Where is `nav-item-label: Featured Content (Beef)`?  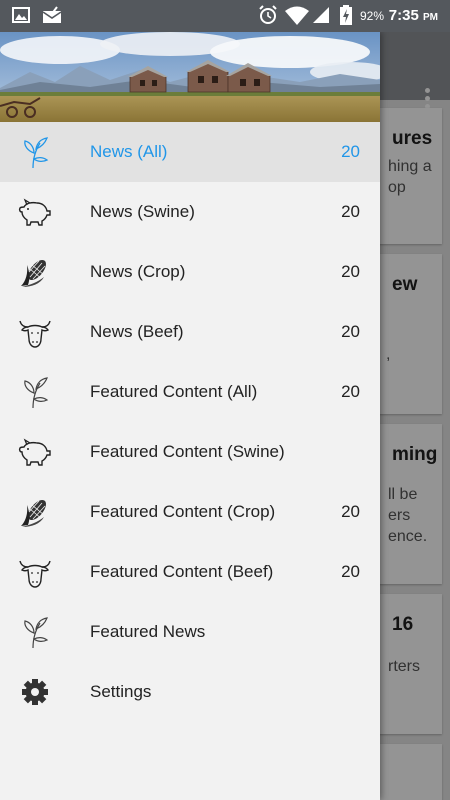 nav-item-label: Featured Content (Beef) is located at coordinates (182, 571).